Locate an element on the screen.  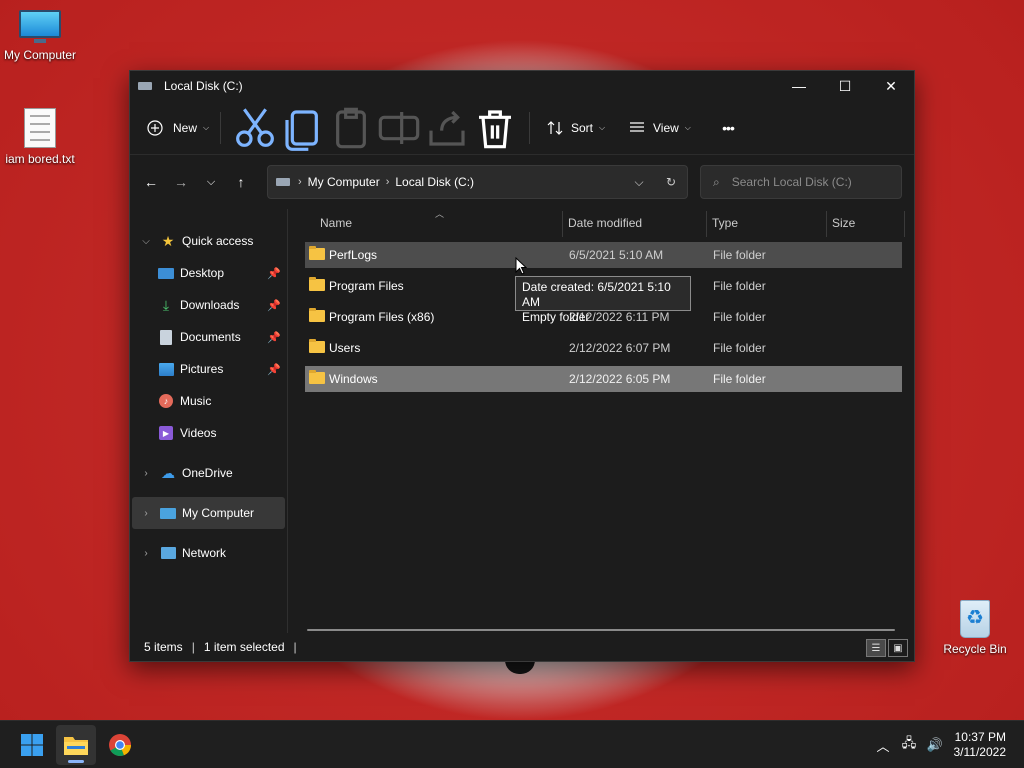
star-icon: ★ is located at coordinates (168, 240).